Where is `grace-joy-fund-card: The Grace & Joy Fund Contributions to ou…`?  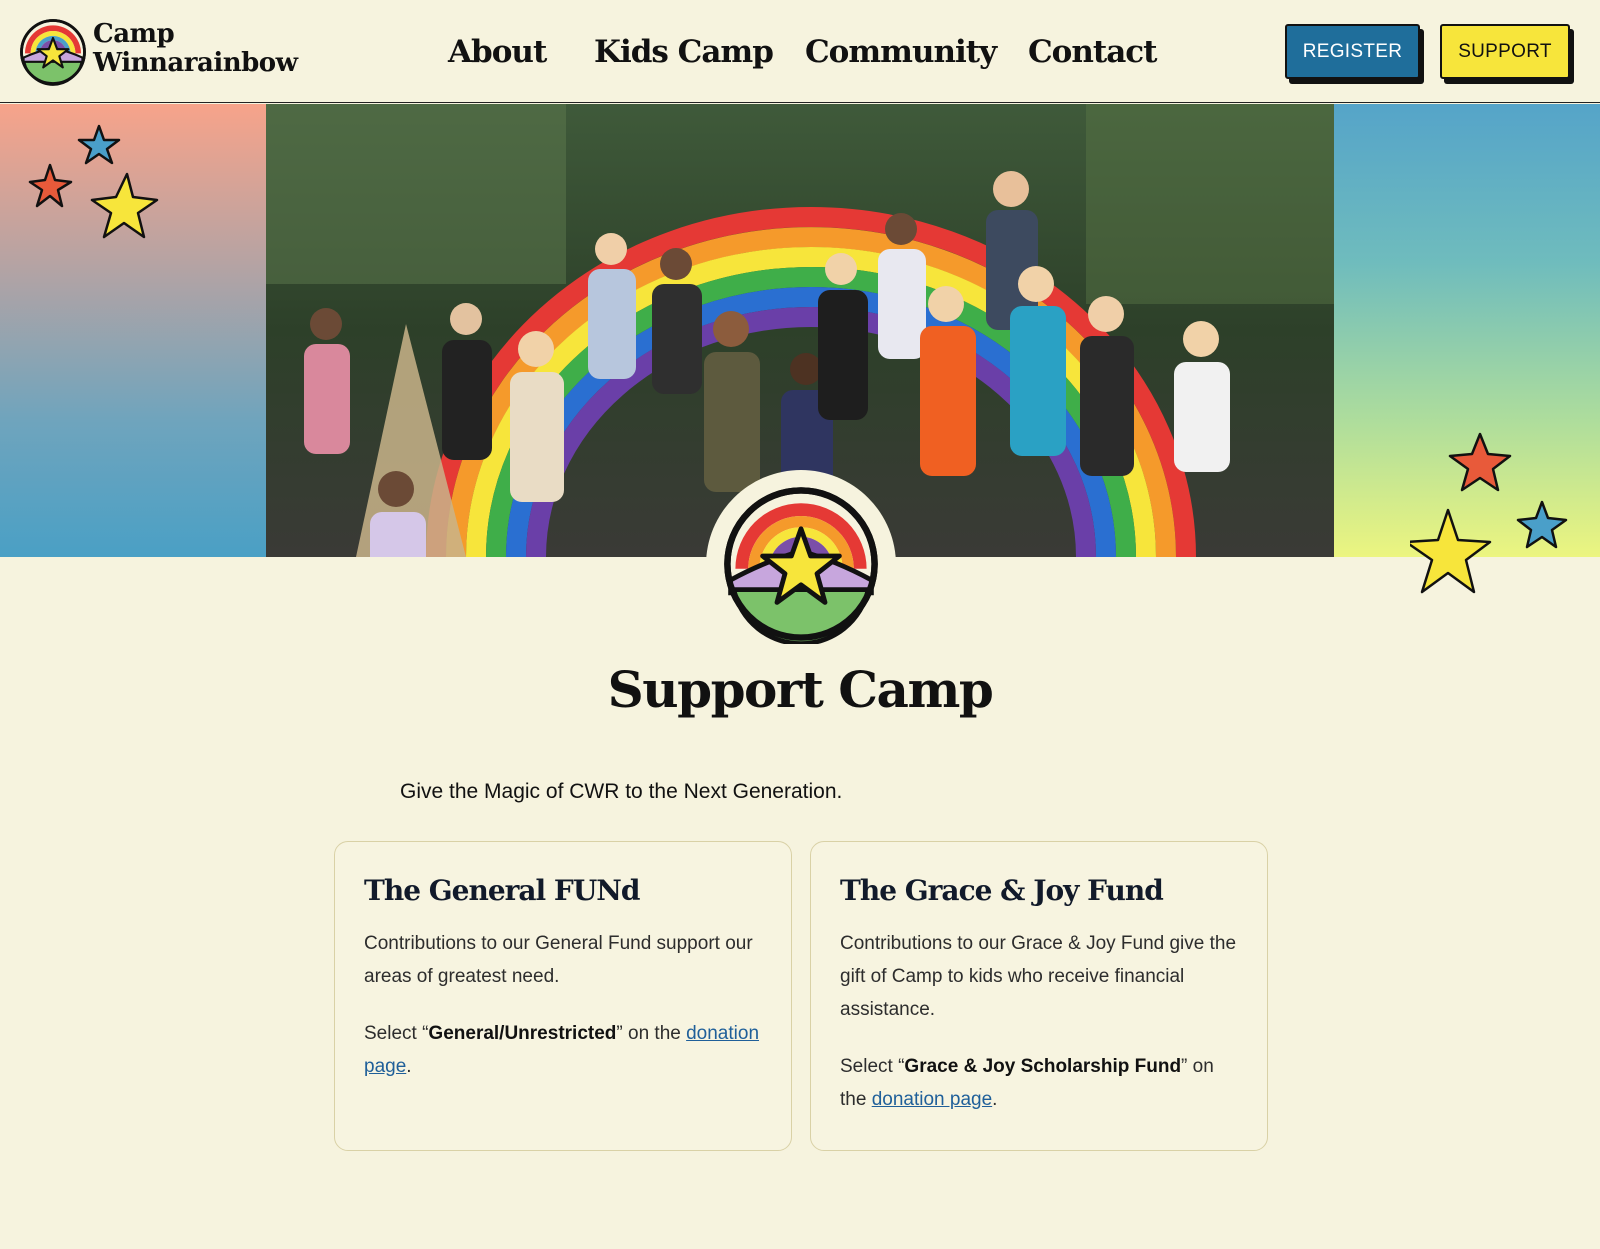 grace-joy-fund-card: The Grace & Joy Fund Contributions to ou… is located at coordinates (1039, 996).